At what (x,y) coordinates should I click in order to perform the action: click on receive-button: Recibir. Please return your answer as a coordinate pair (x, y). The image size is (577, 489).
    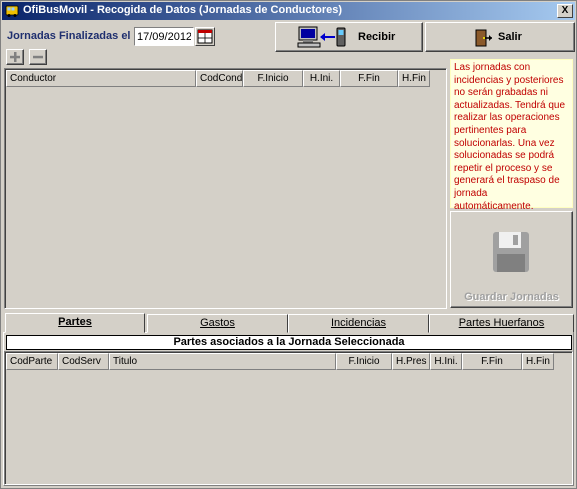
    Looking at the image, I should click on (349, 37).